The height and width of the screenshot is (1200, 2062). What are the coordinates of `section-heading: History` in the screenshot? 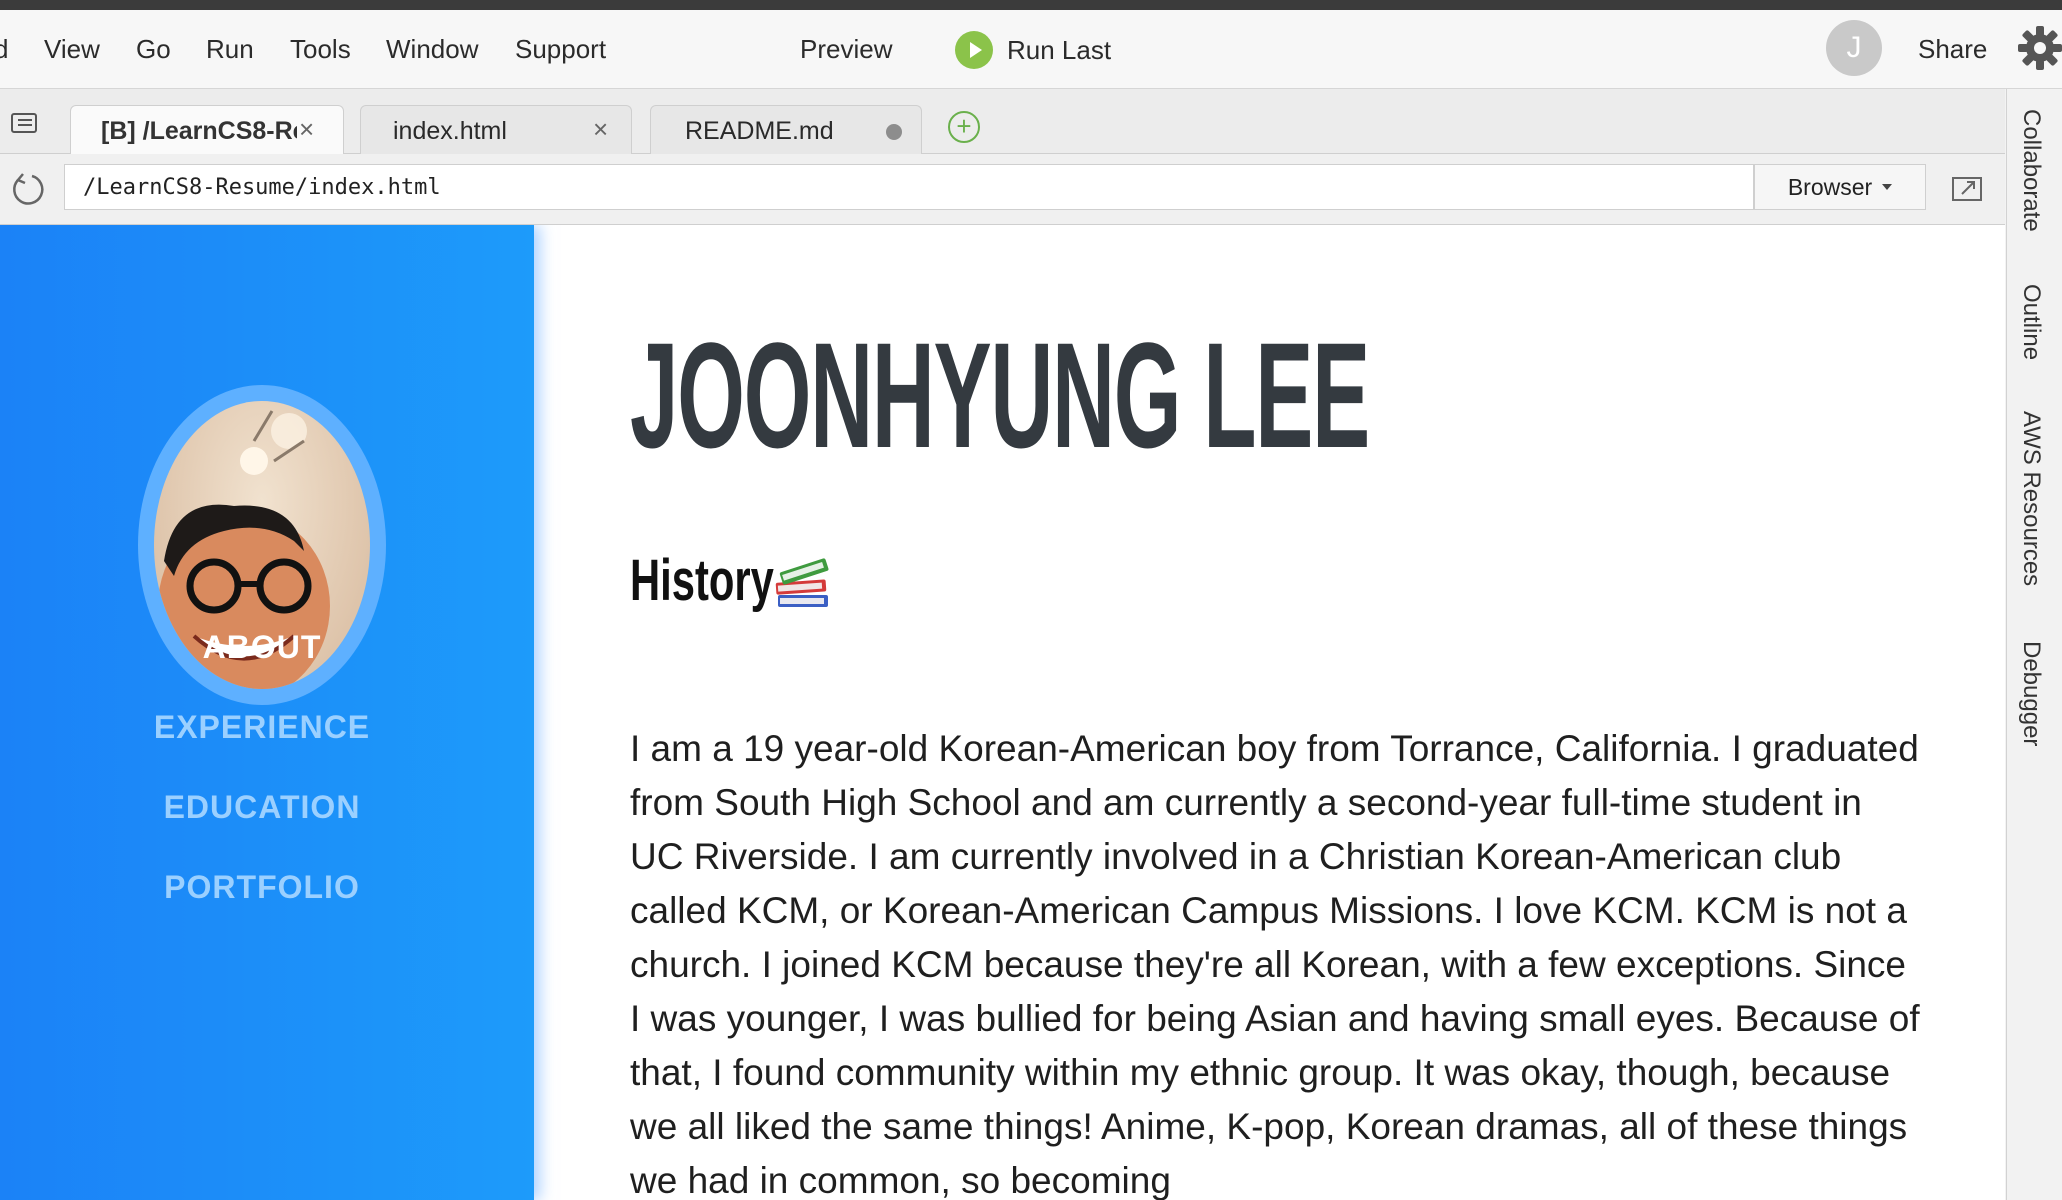 It's located at (732, 580).